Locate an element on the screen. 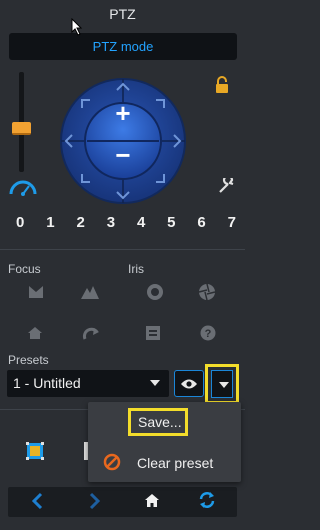 Image resolution: width=320 pixels, height=530 pixels. speedometer-icon is located at coordinates (23, 187).